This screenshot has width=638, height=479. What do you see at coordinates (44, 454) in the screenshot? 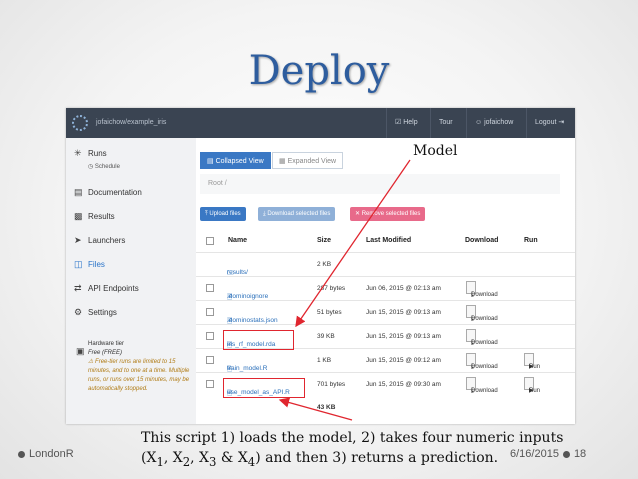
I see `footer-left: LondonR` at bounding box center [44, 454].